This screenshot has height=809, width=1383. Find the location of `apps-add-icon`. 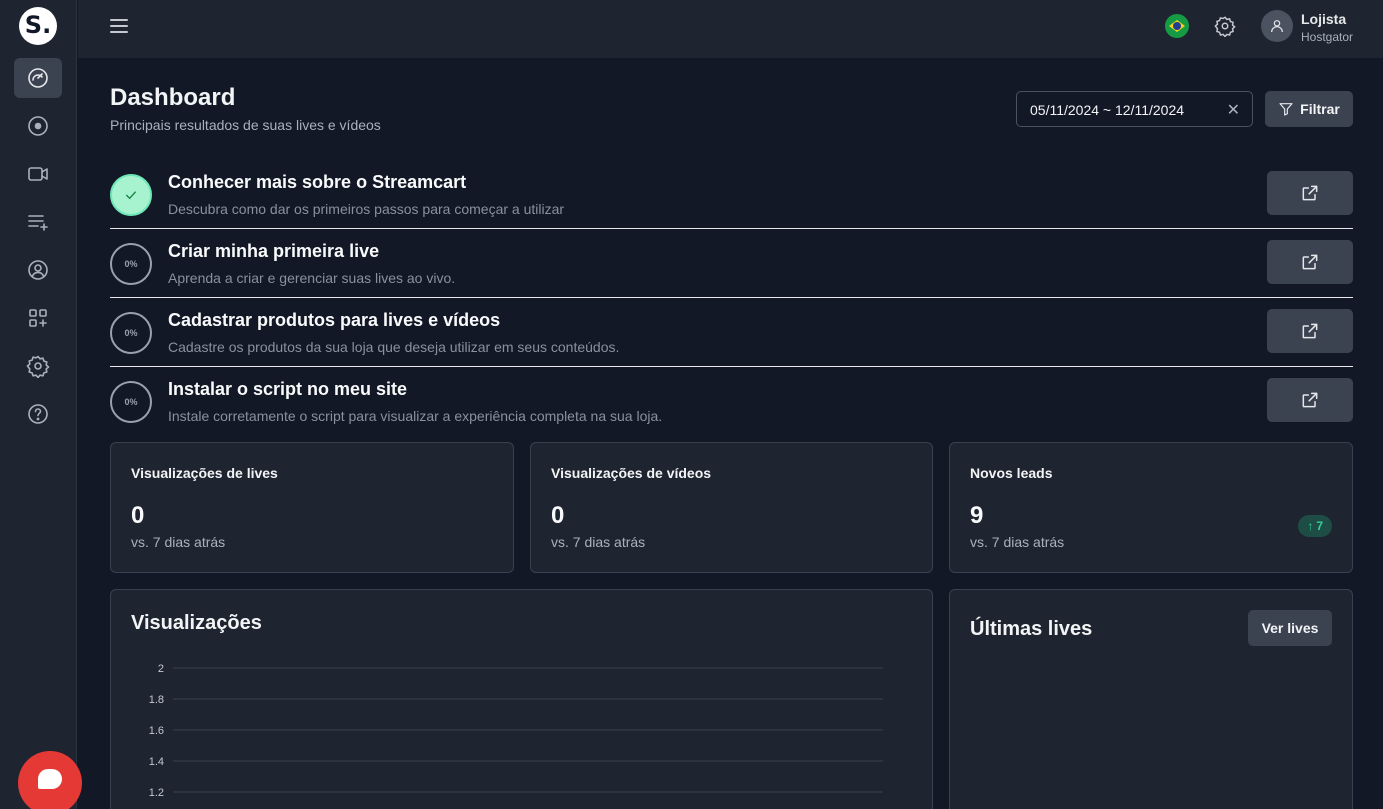

apps-add-icon is located at coordinates (38, 318).